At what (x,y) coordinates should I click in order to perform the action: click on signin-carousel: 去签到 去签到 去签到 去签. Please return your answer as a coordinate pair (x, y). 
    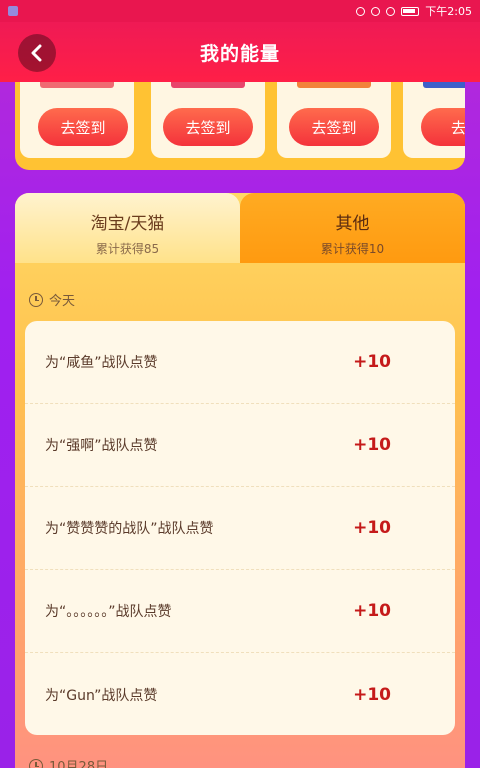
    Looking at the image, I should click on (240, 121).